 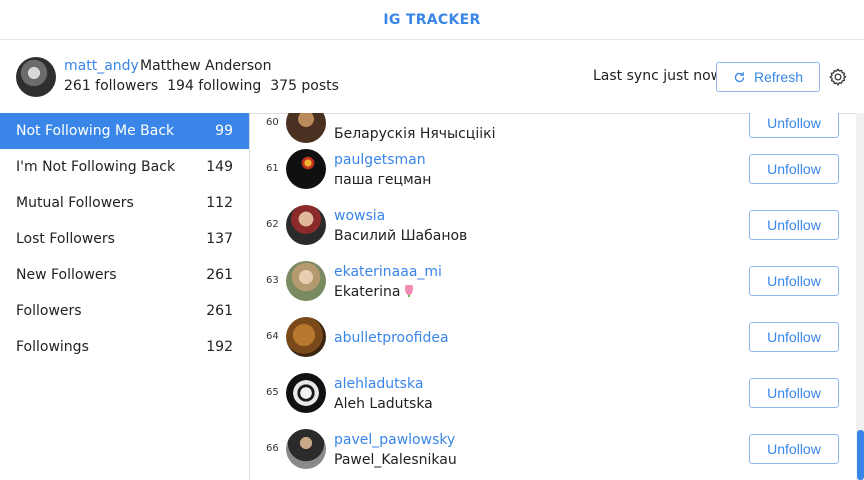 What do you see at coordinates (65, 239) in the screenshot?
I see `sidebar-item-label: Lost Followers` at bounding box center [65, 239].